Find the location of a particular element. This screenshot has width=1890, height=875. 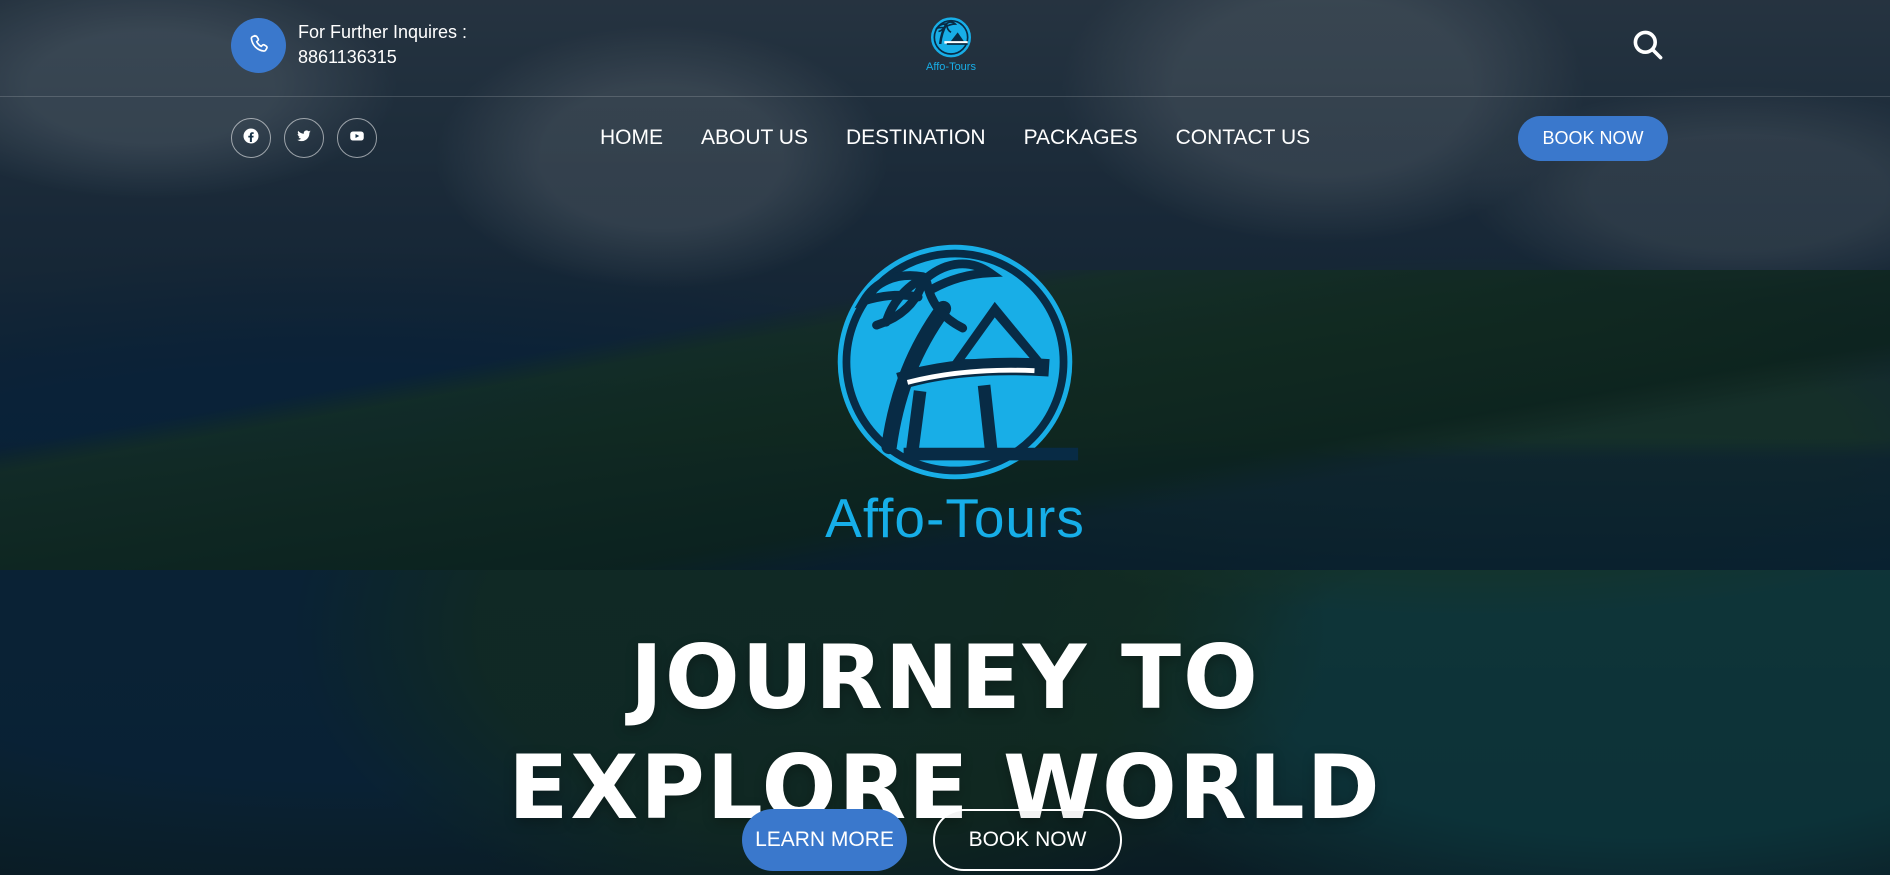

twitter-button is located at coordinates (304, 138).